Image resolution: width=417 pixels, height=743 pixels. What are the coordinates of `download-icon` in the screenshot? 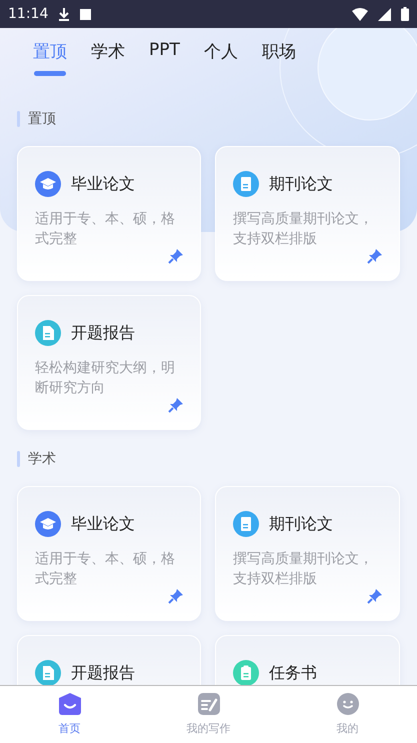 It's located at (64, 14).